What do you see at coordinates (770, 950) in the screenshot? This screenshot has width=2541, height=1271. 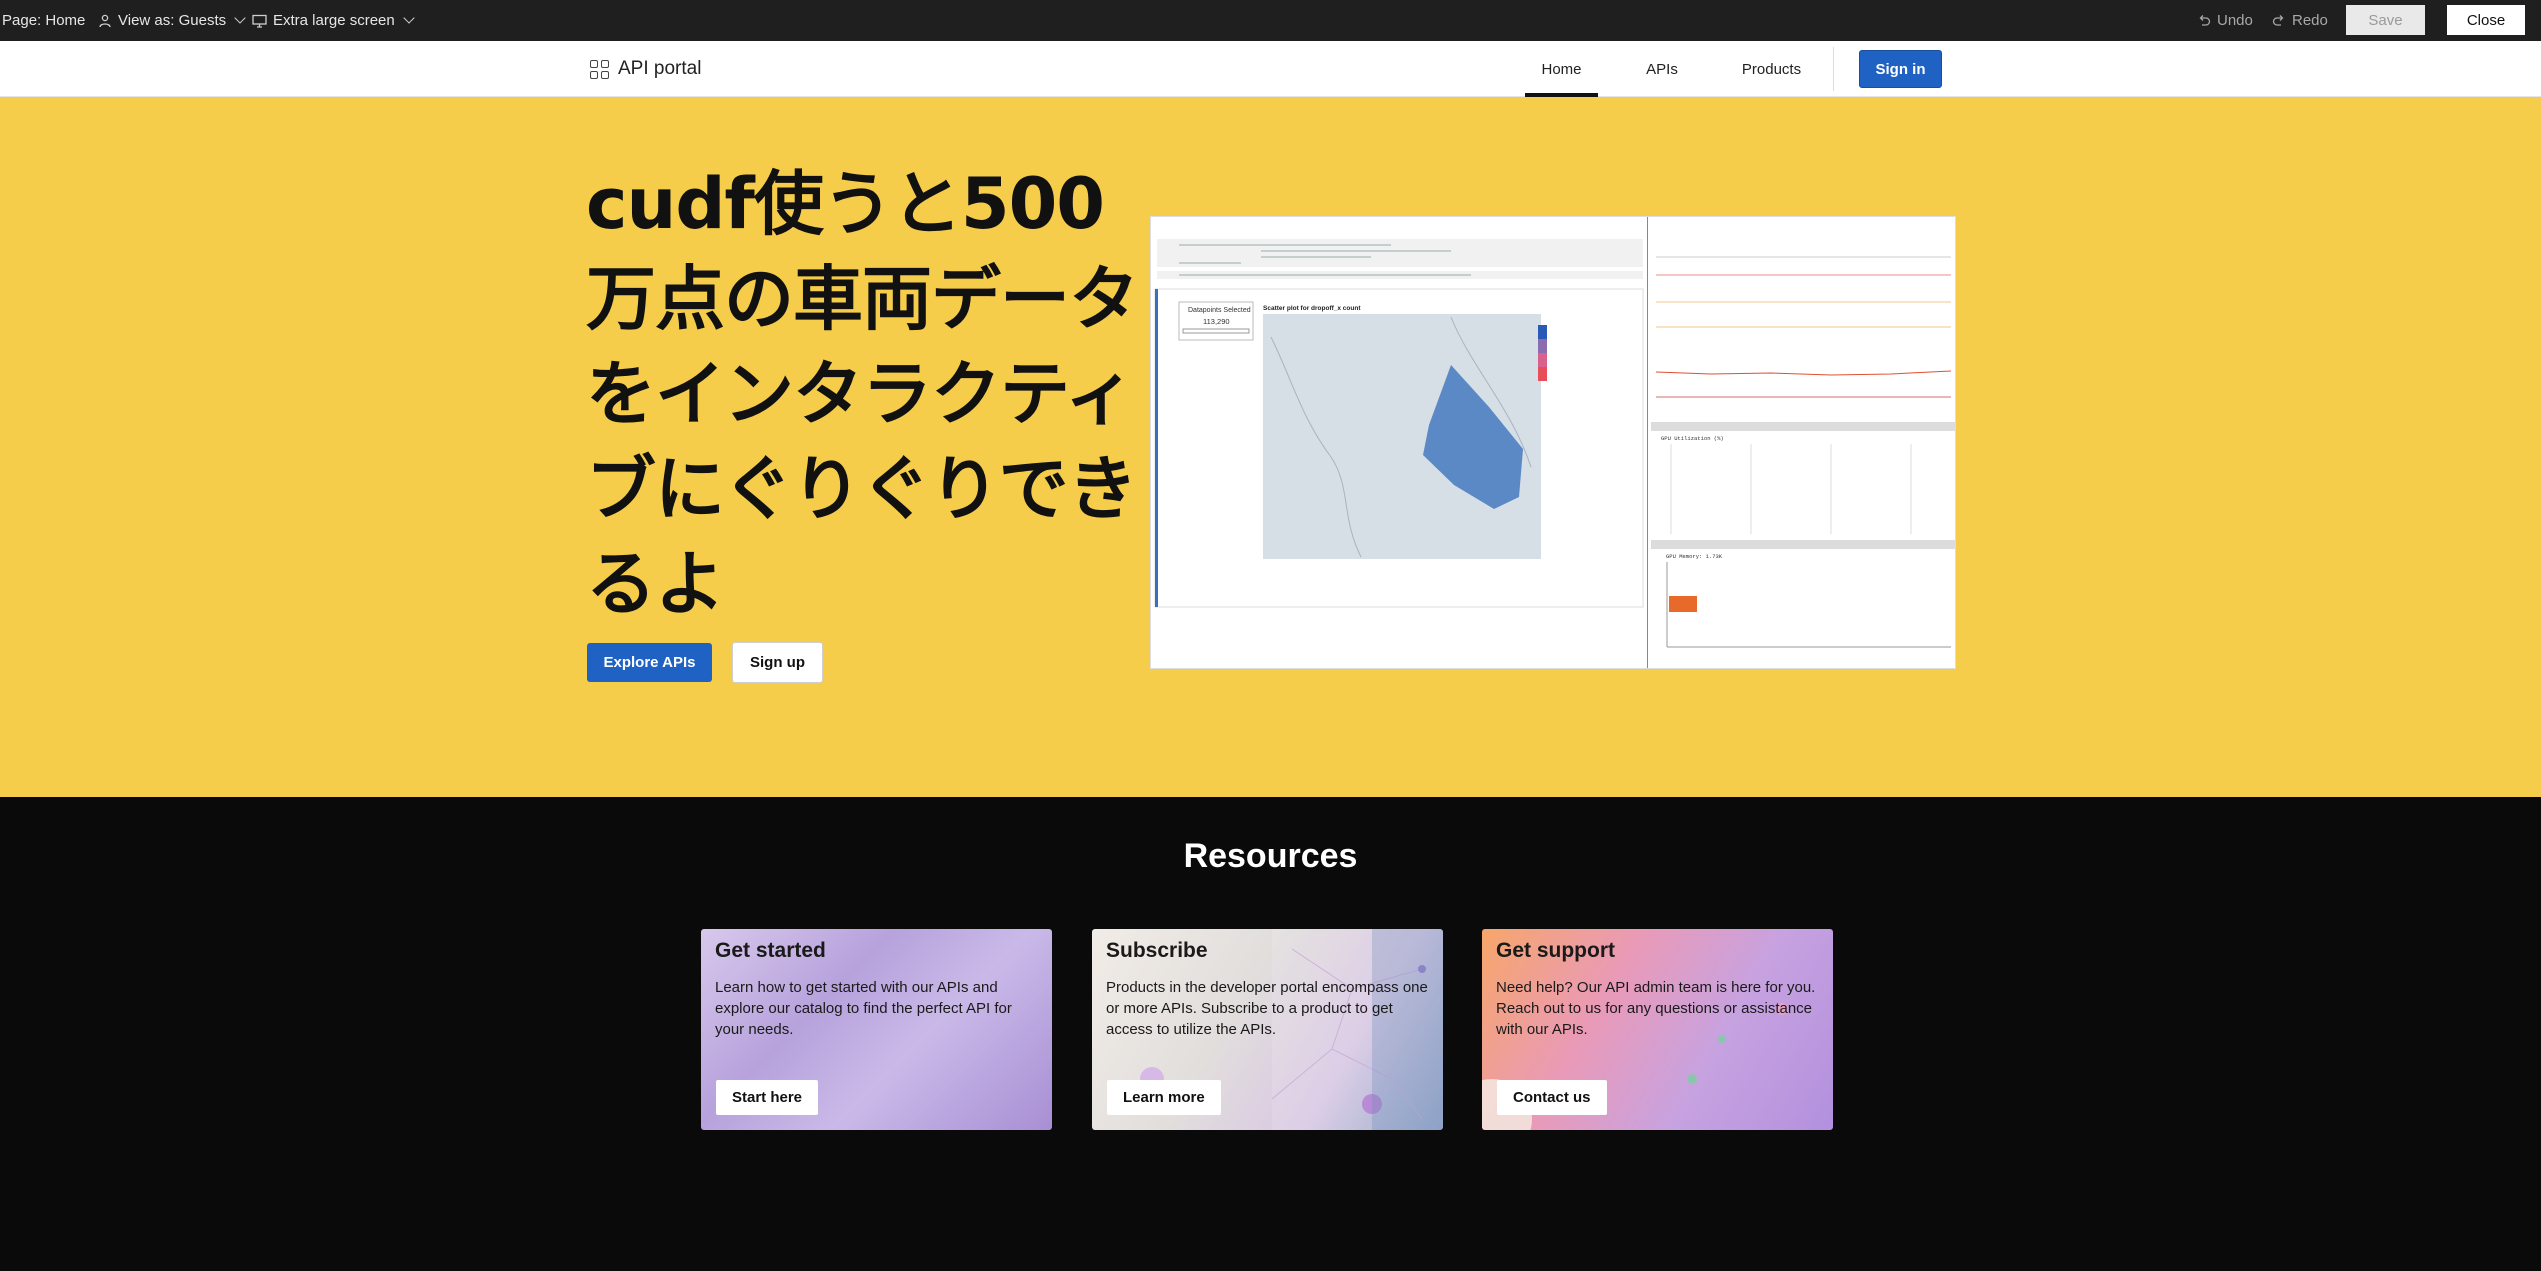 I see `card-title: Get started` at bounding box center [770, 950].